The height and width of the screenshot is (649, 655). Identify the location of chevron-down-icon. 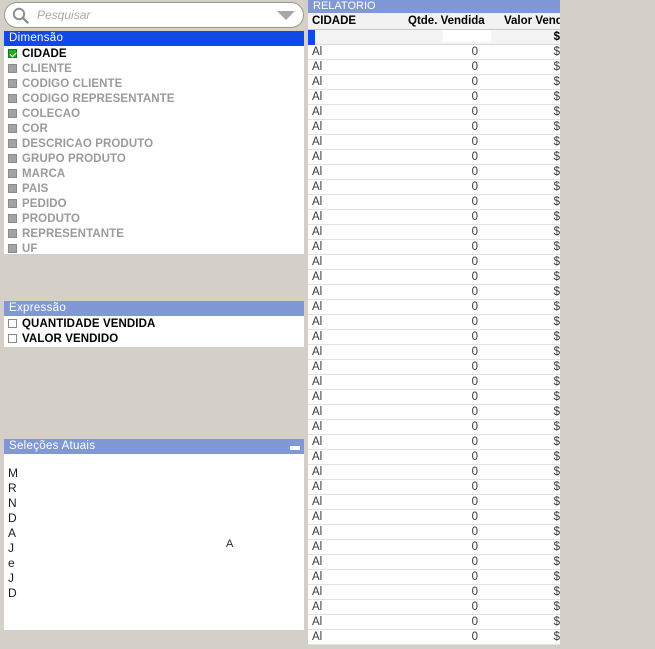
(286, 15).